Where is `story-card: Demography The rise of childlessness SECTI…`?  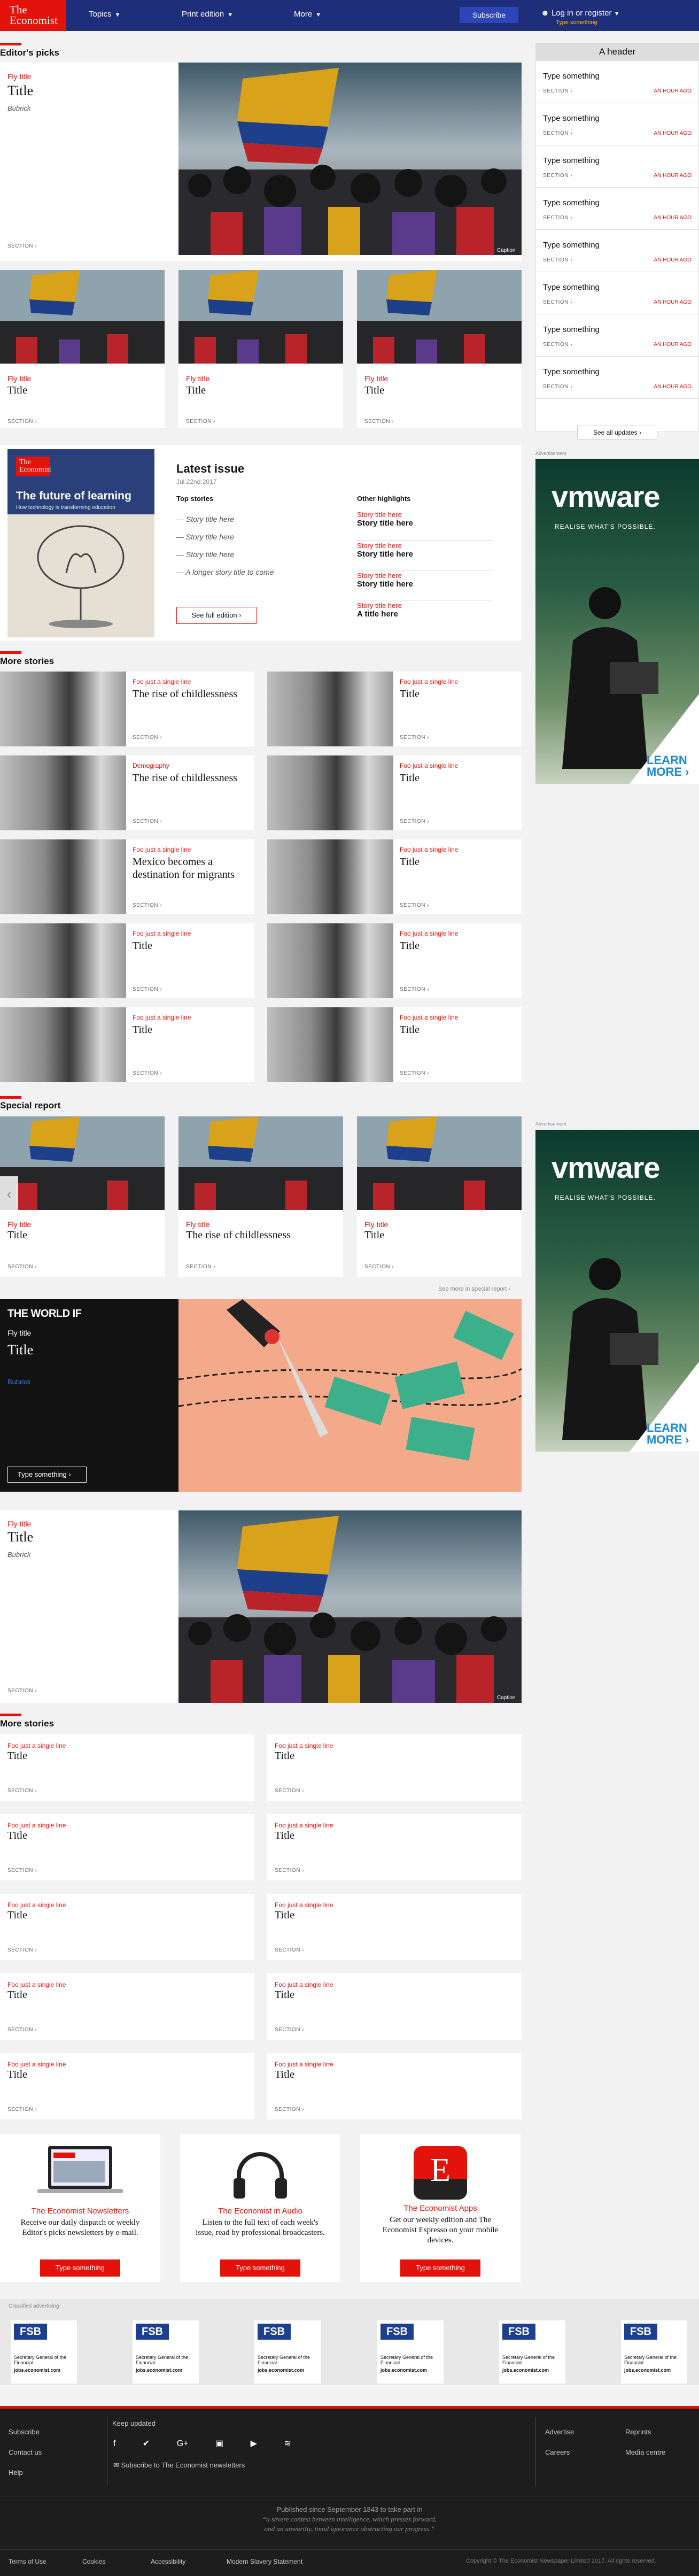 story-card: Demography The rise of childlessness SECTI… is located at coordinates (127, 792).